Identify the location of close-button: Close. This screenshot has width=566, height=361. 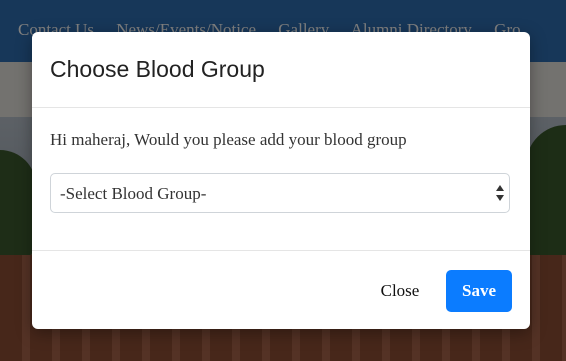
(400, 291).